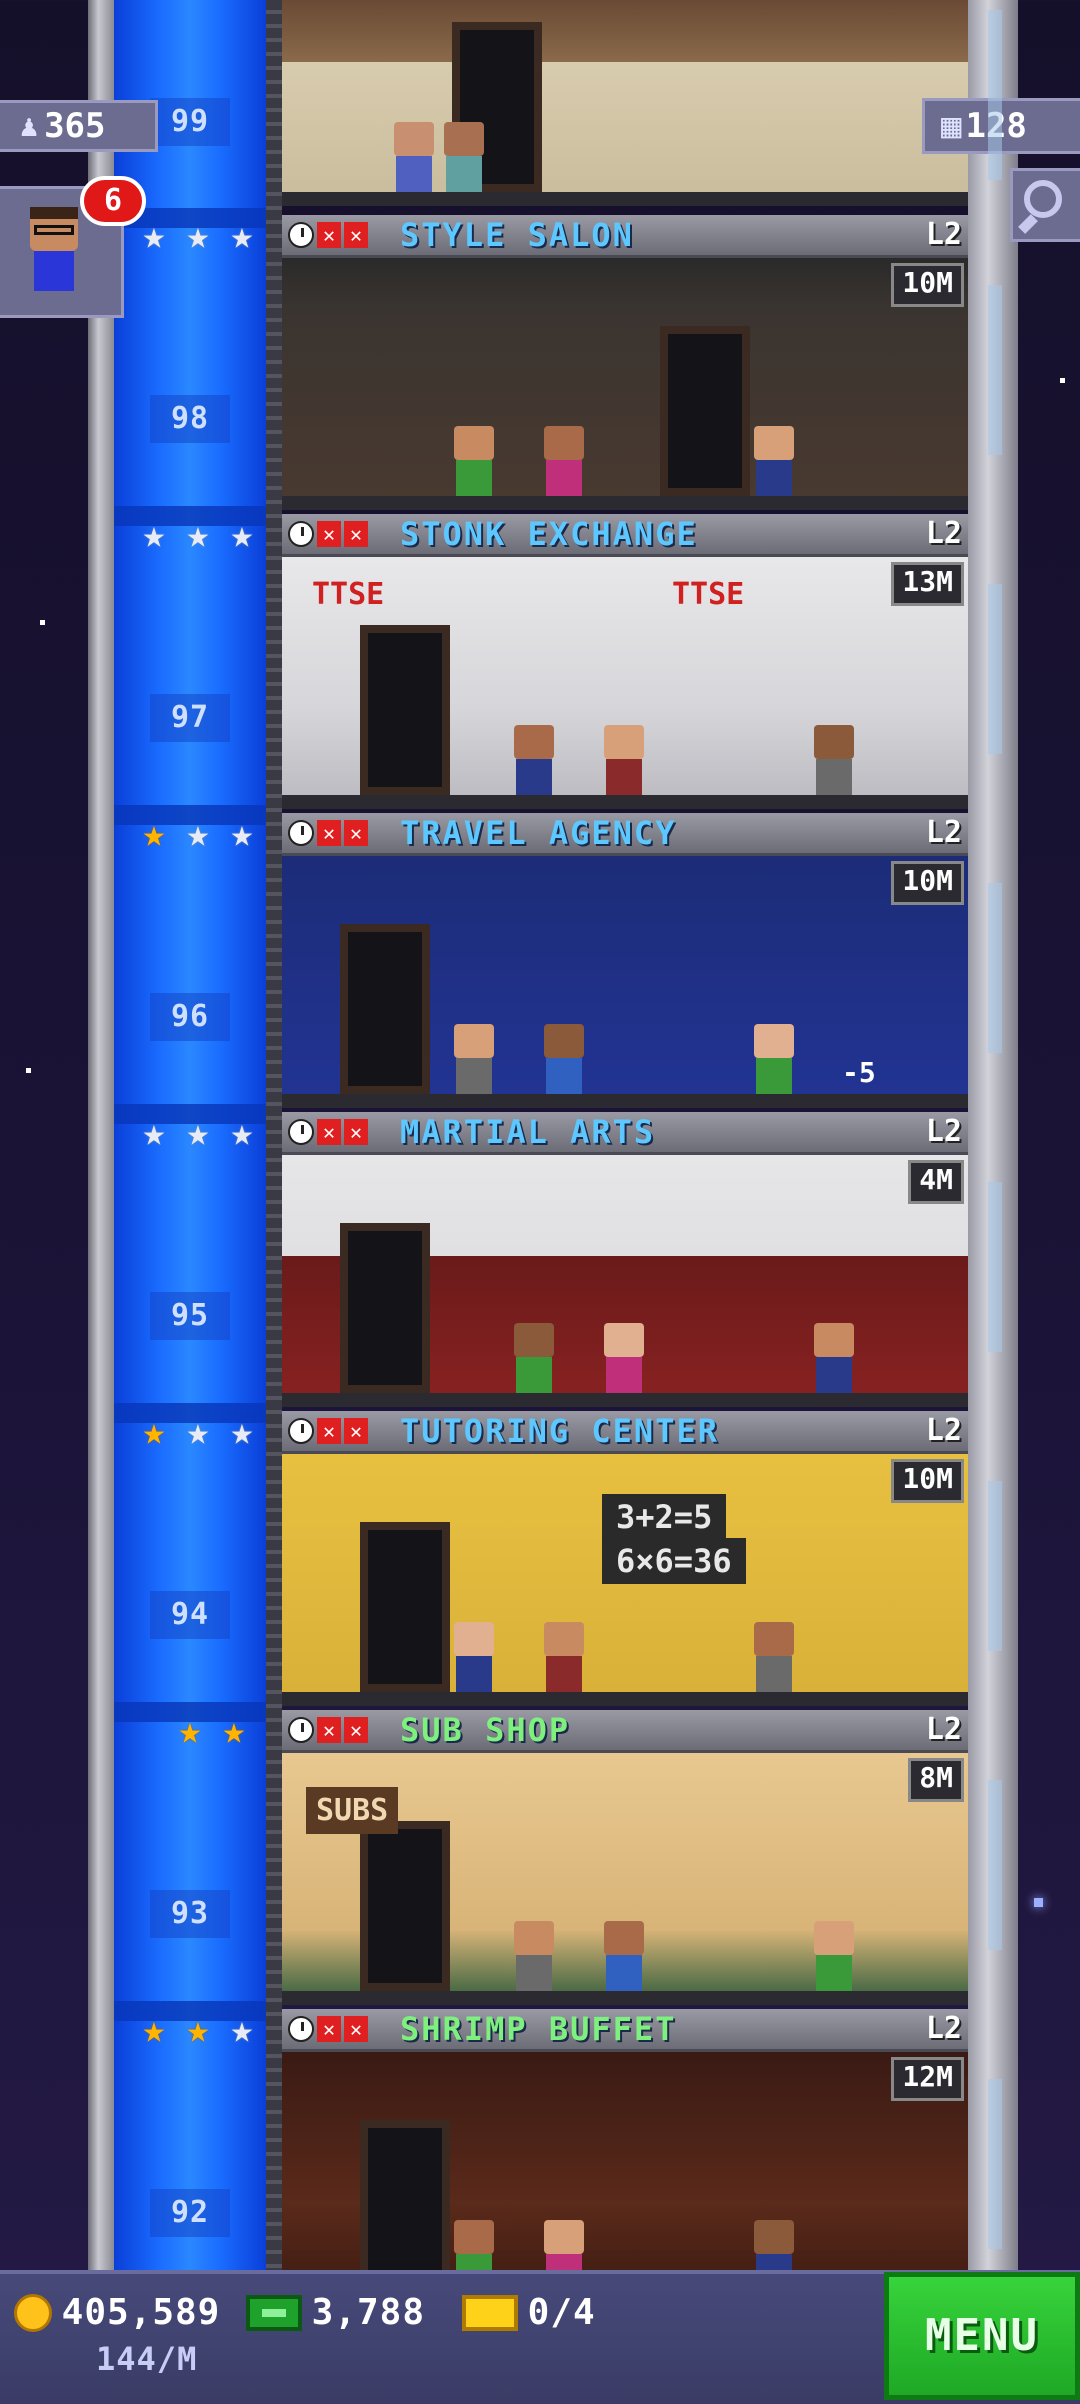 Image resolution: width=1080 pixels, height=2404 pixels. I want to click on floor-header: ✕ ✕ STONK EXCHANGE L2, so click(625, 535).